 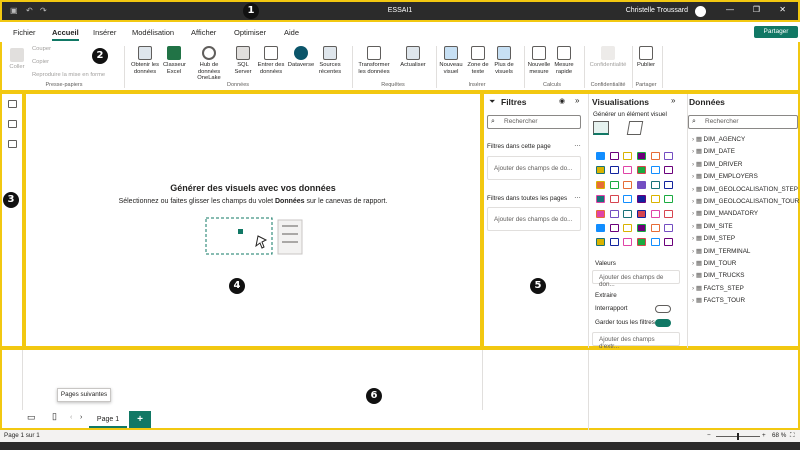 I want to click on more-visuals-button: Plus de visuels, so click(x=504, y=60).